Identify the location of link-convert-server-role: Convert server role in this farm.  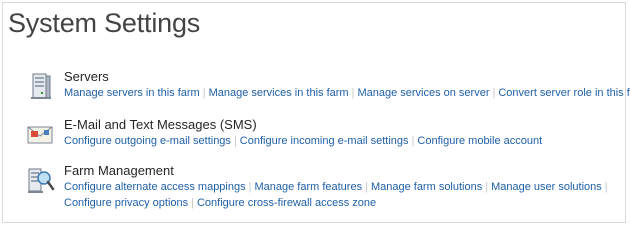
(564, 93).